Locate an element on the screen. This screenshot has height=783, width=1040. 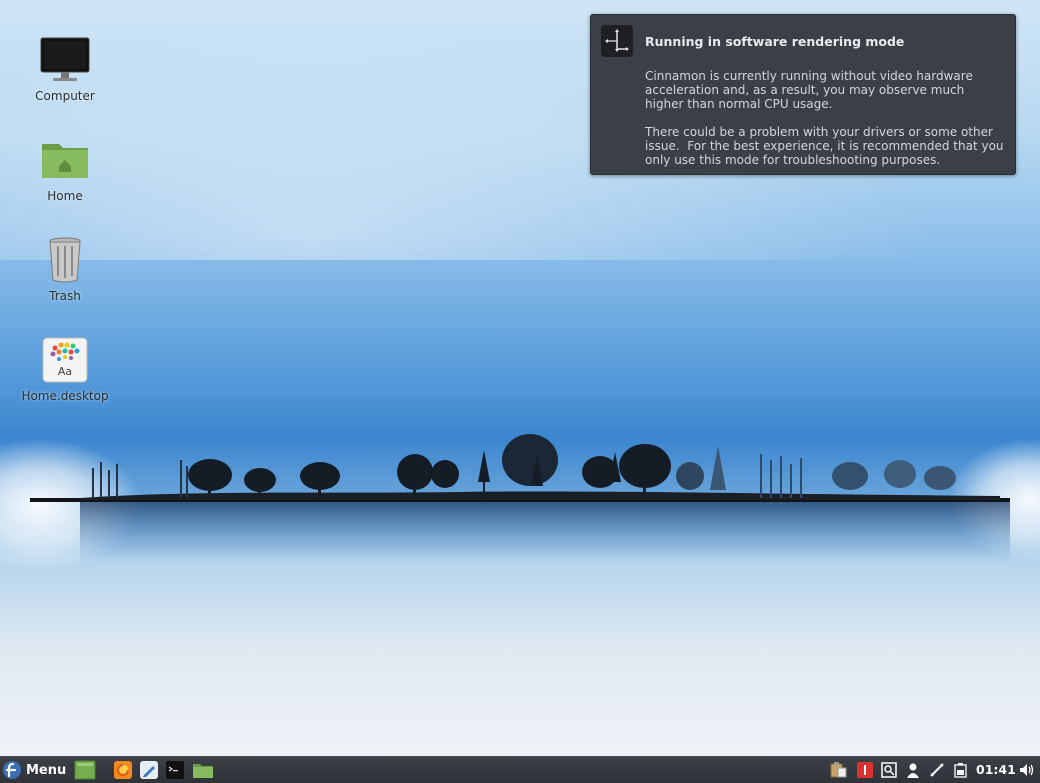
display-settings-icon is located at coordinates (617, 41).